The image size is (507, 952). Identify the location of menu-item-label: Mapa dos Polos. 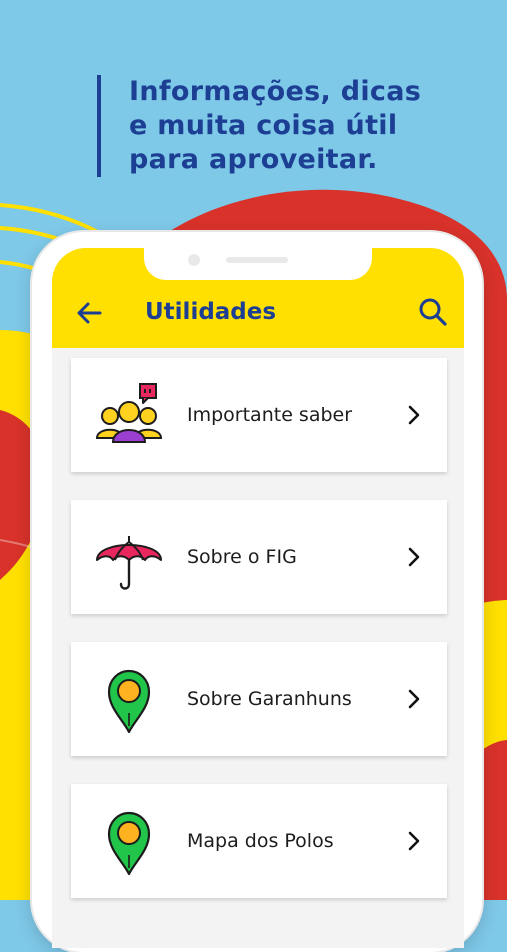
(260, 841).